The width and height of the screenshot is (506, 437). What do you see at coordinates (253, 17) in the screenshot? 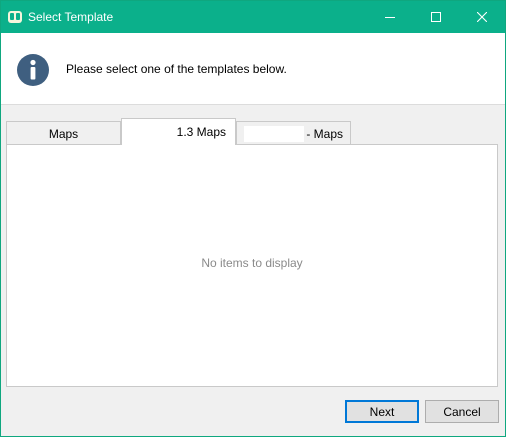
I see `title-bar: Select Template` at bounding box center [253, 17].